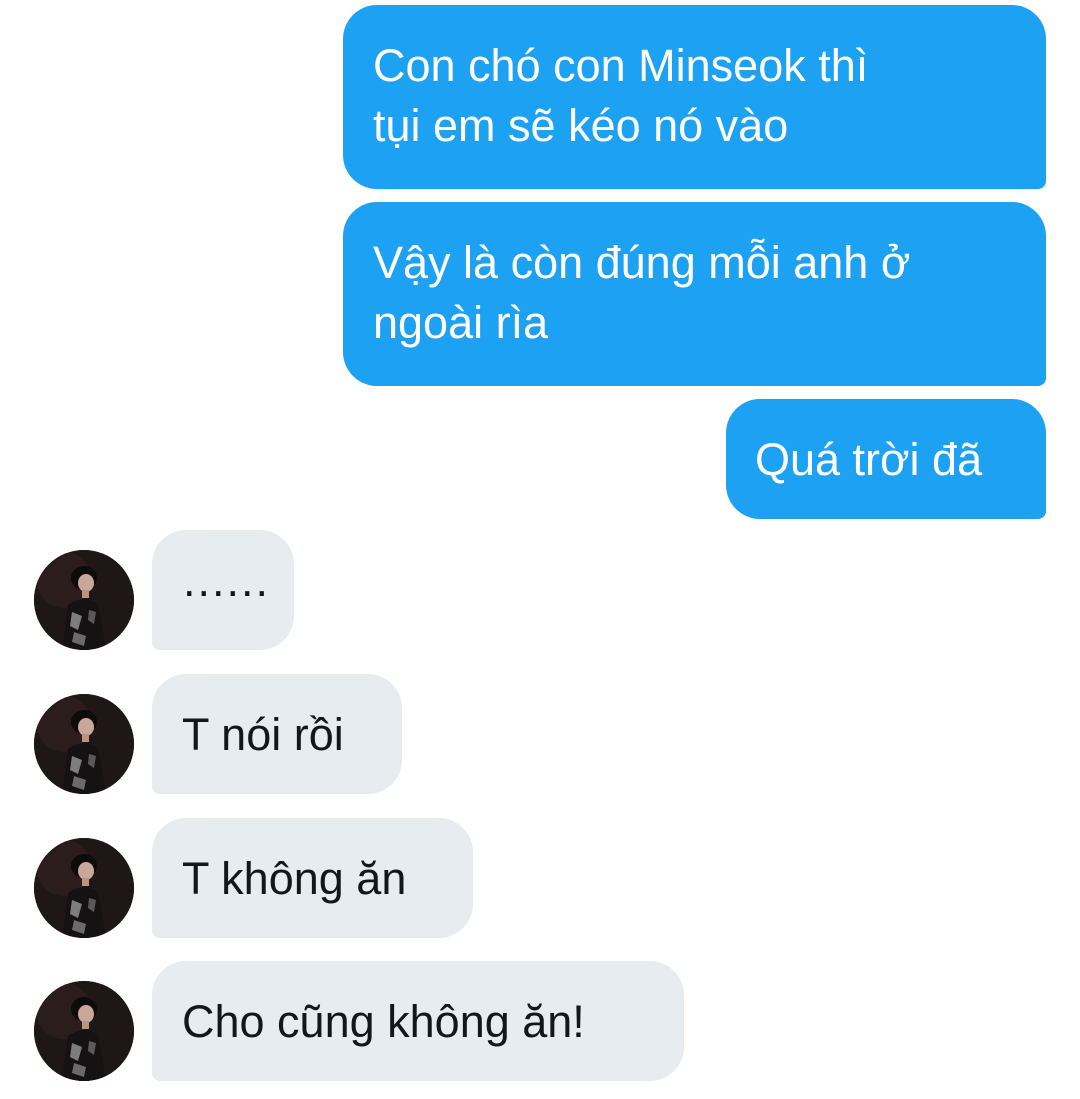  Describe the element at coordinates (621, 65) in the screenshot. I see `sent-message-line: Con chó con Minseok thì` at that location.